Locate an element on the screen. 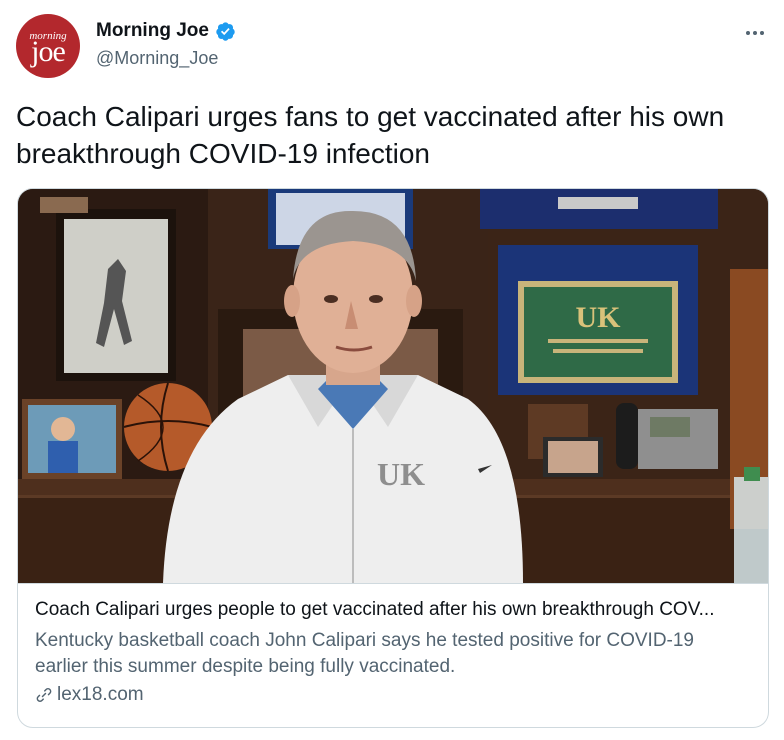 The image size is (784, 740). card-domain-text: lex18.com is located at coordinates (100, 694).